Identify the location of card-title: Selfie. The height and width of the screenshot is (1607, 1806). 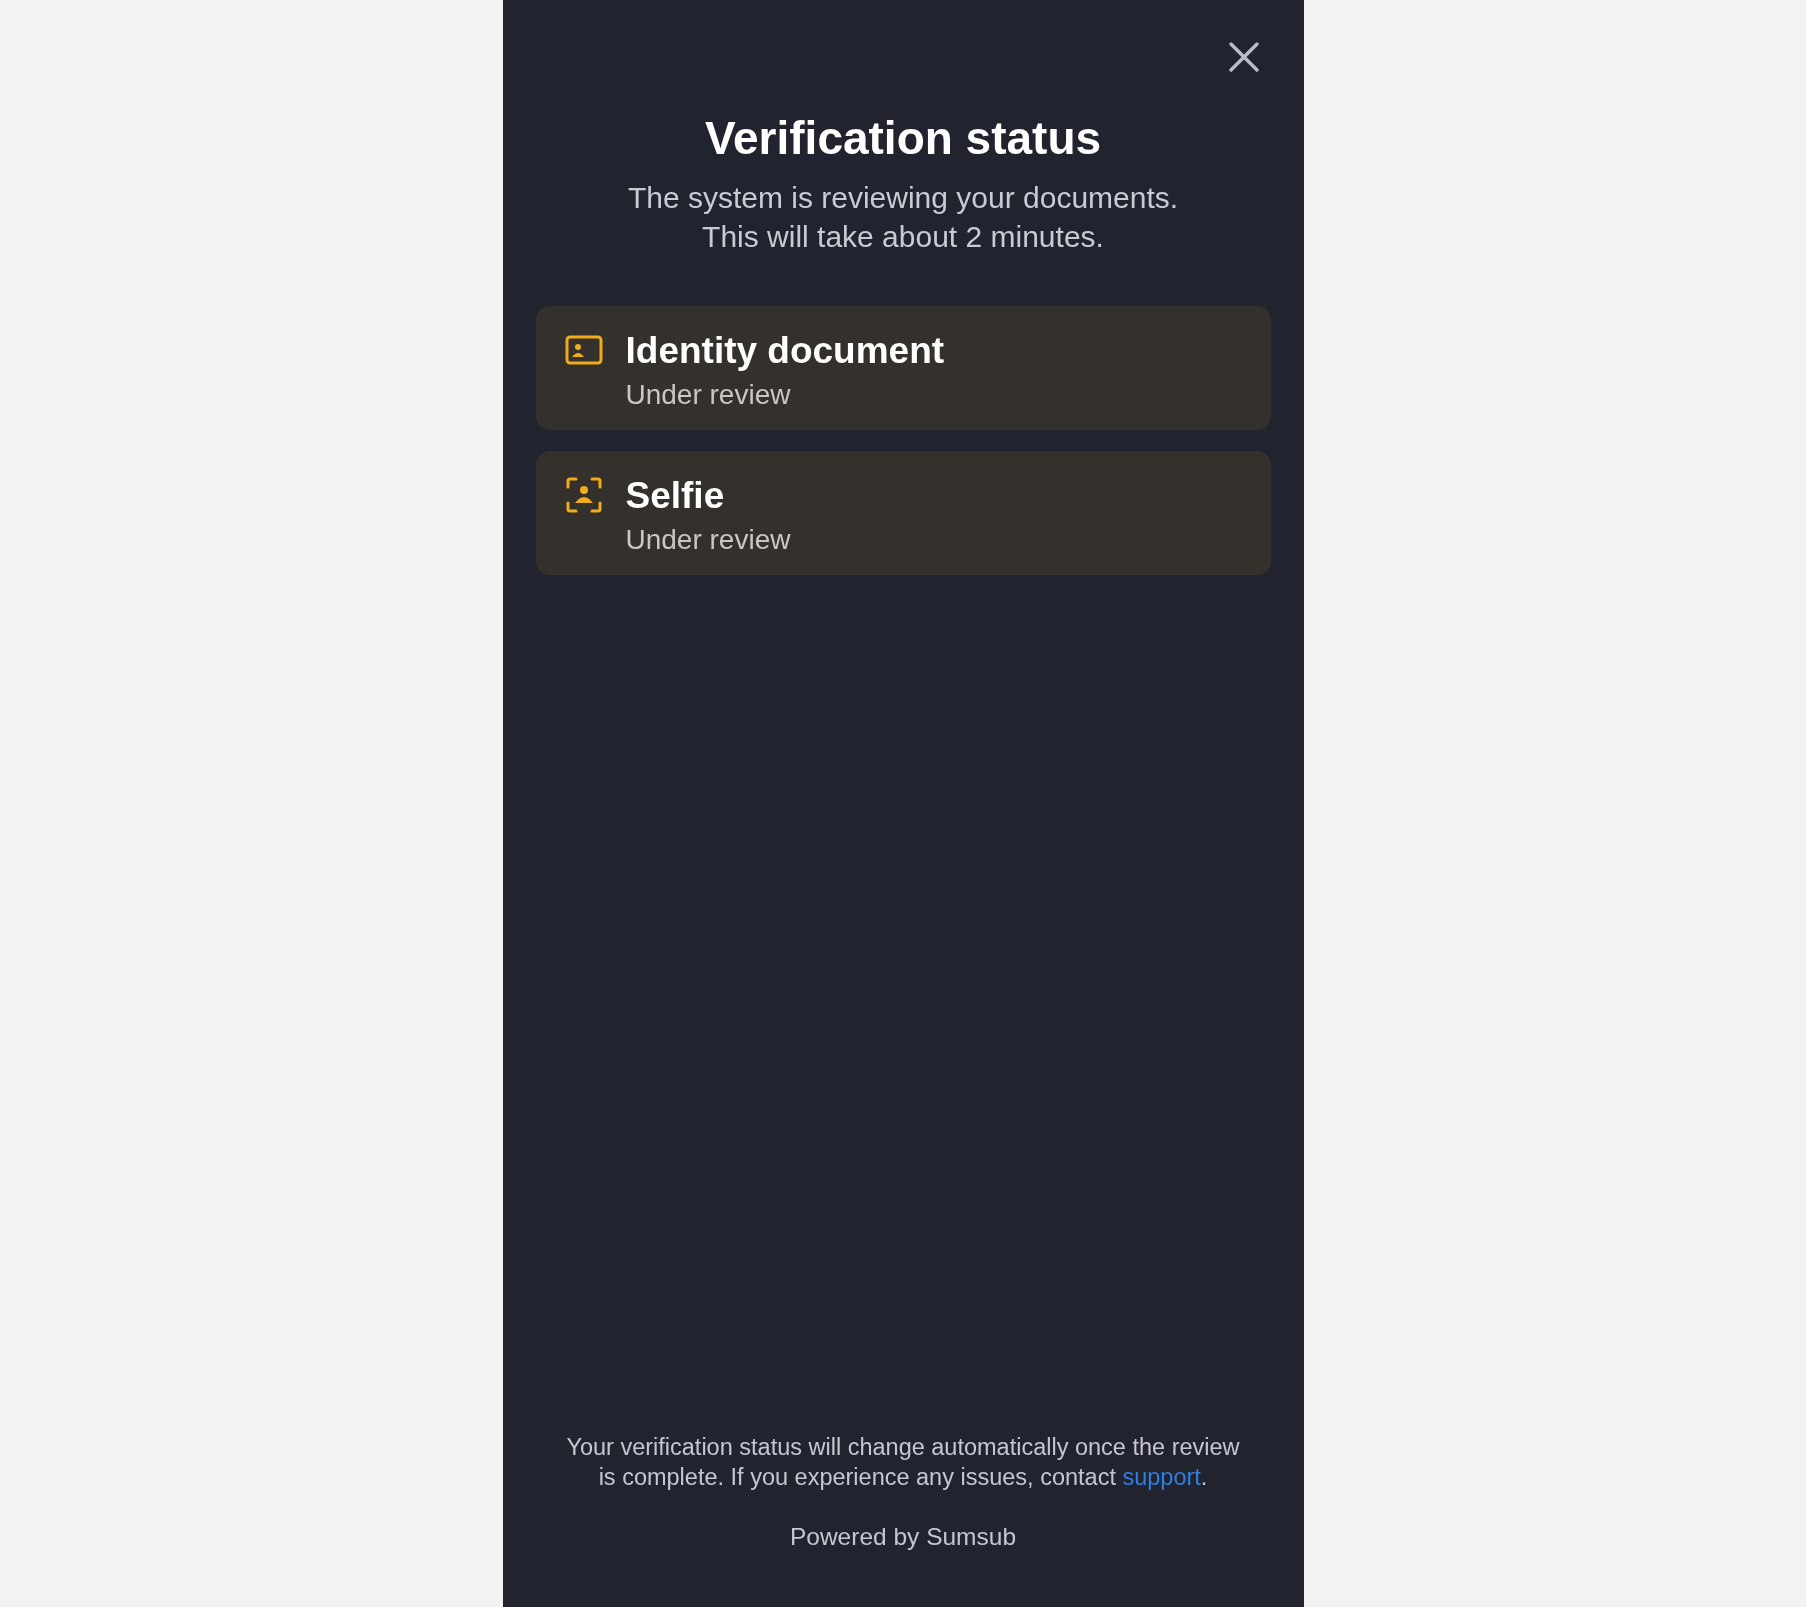
(675, 496).